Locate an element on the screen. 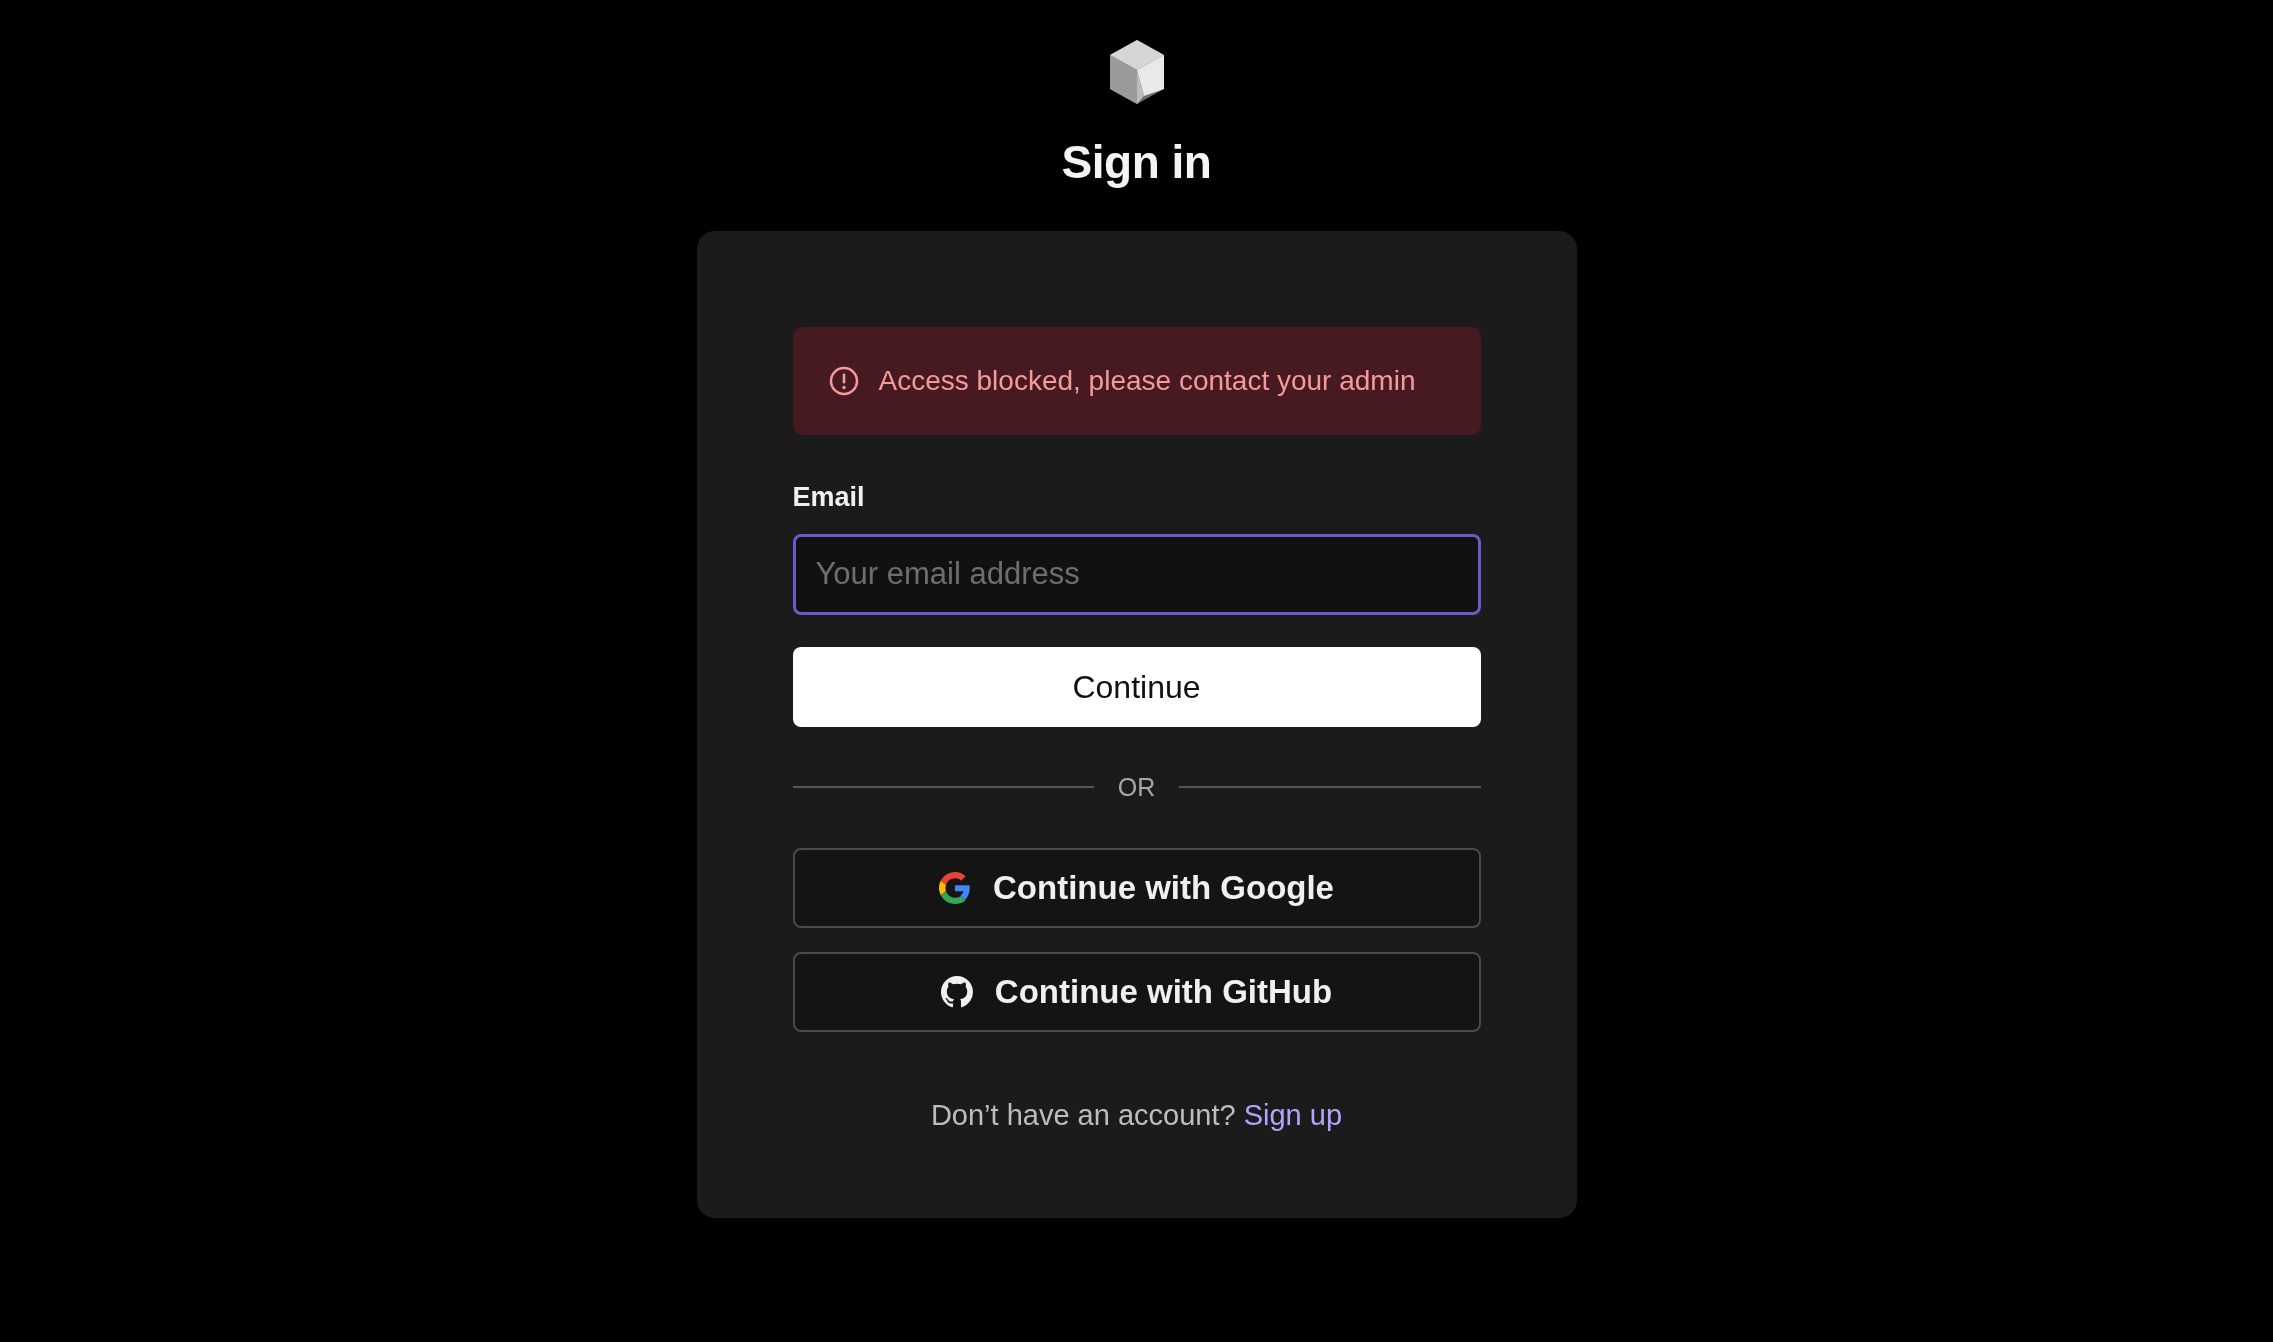  alert-message: Access blocked, please contact your admin is located at coordinates (1147, 381).